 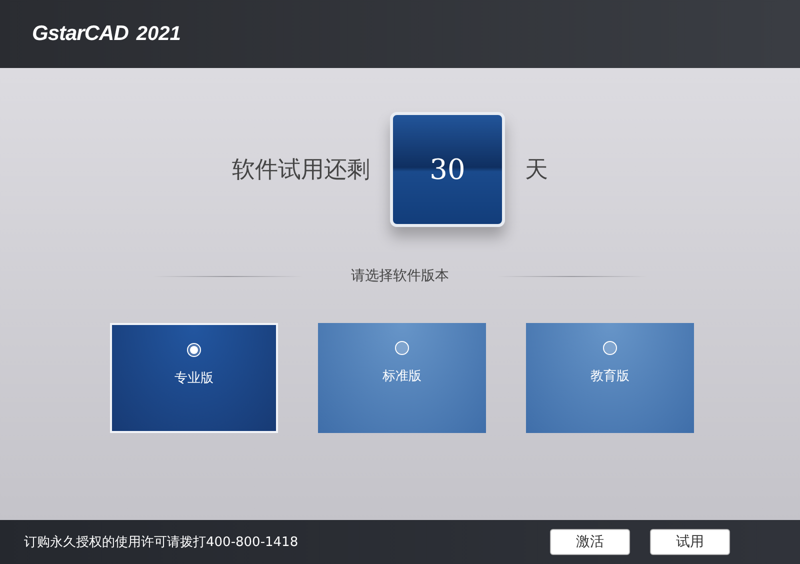 What do you see at coordinates (162, 542) in the screenshot?
I see `purchase-notice: 订购永久授权的使用许可请拨打400-800-1418` at bounding box center [162, 542].